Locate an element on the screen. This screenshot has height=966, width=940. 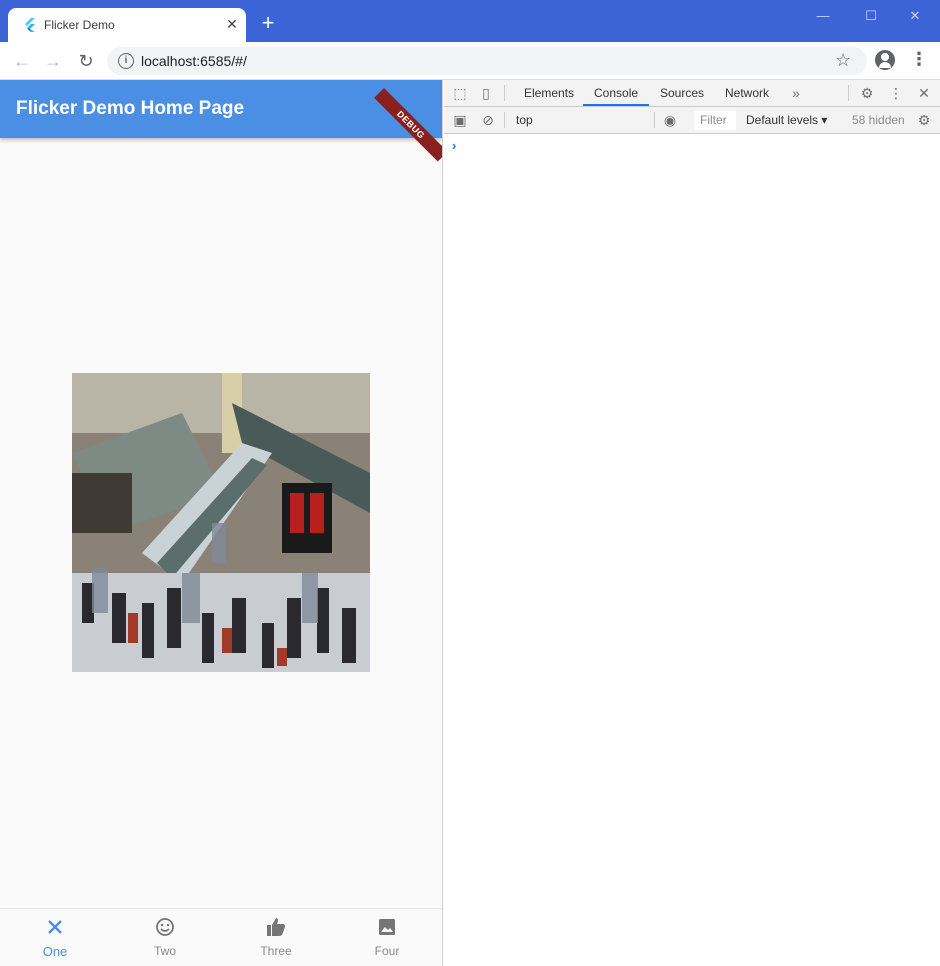
active-tab-indicator is located at coordinates (616, 105).